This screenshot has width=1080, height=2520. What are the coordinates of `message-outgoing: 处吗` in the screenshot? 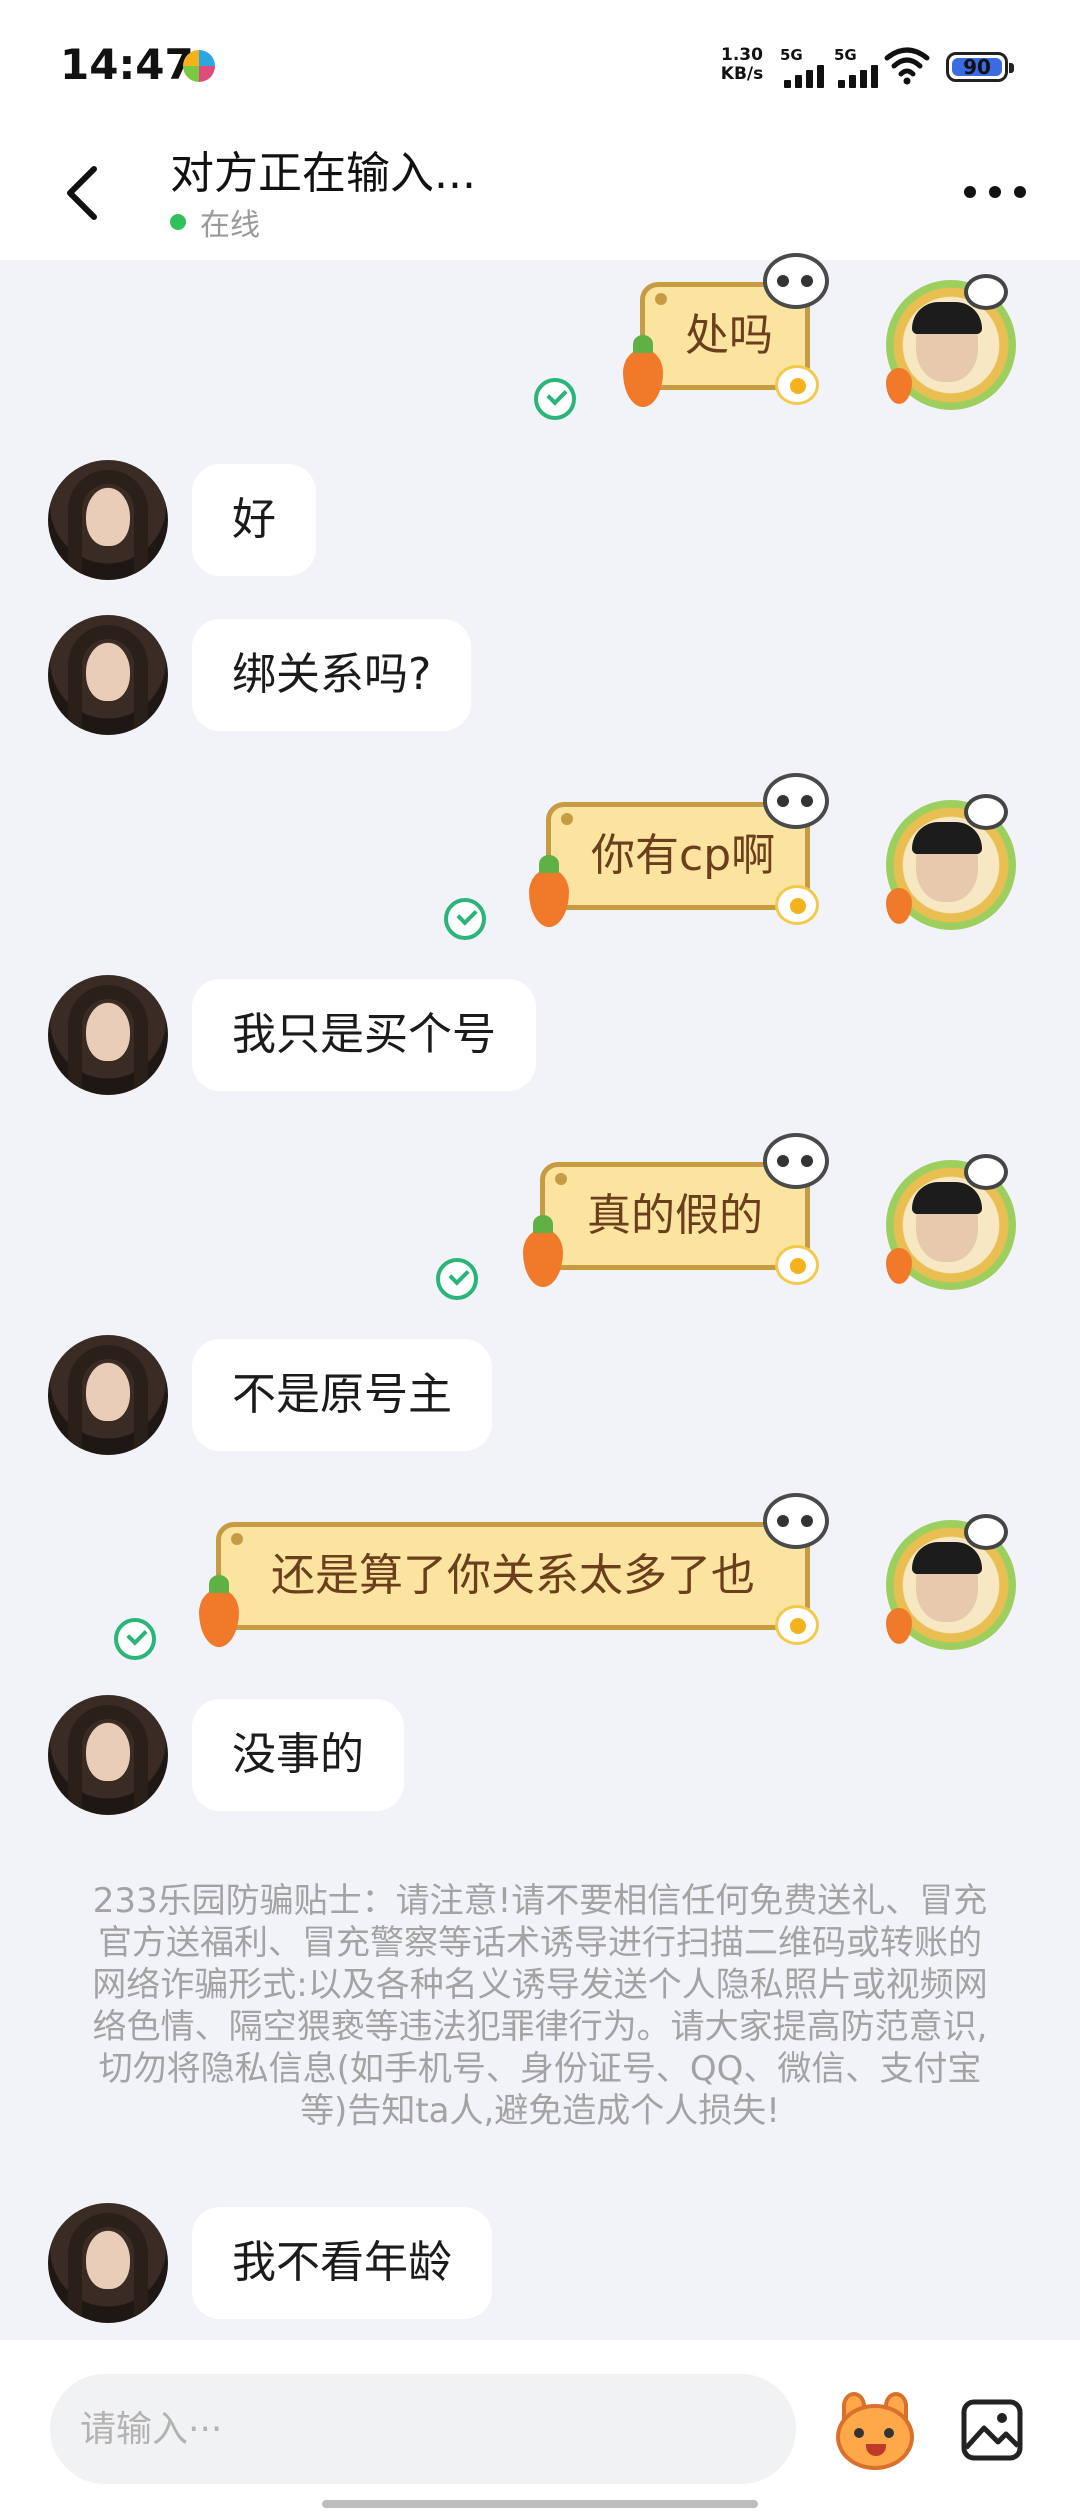 It's located at (540, 346).